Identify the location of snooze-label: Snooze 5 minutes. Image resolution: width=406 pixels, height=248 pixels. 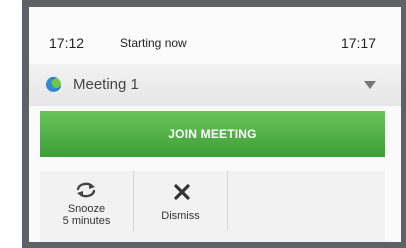
(86, 215).